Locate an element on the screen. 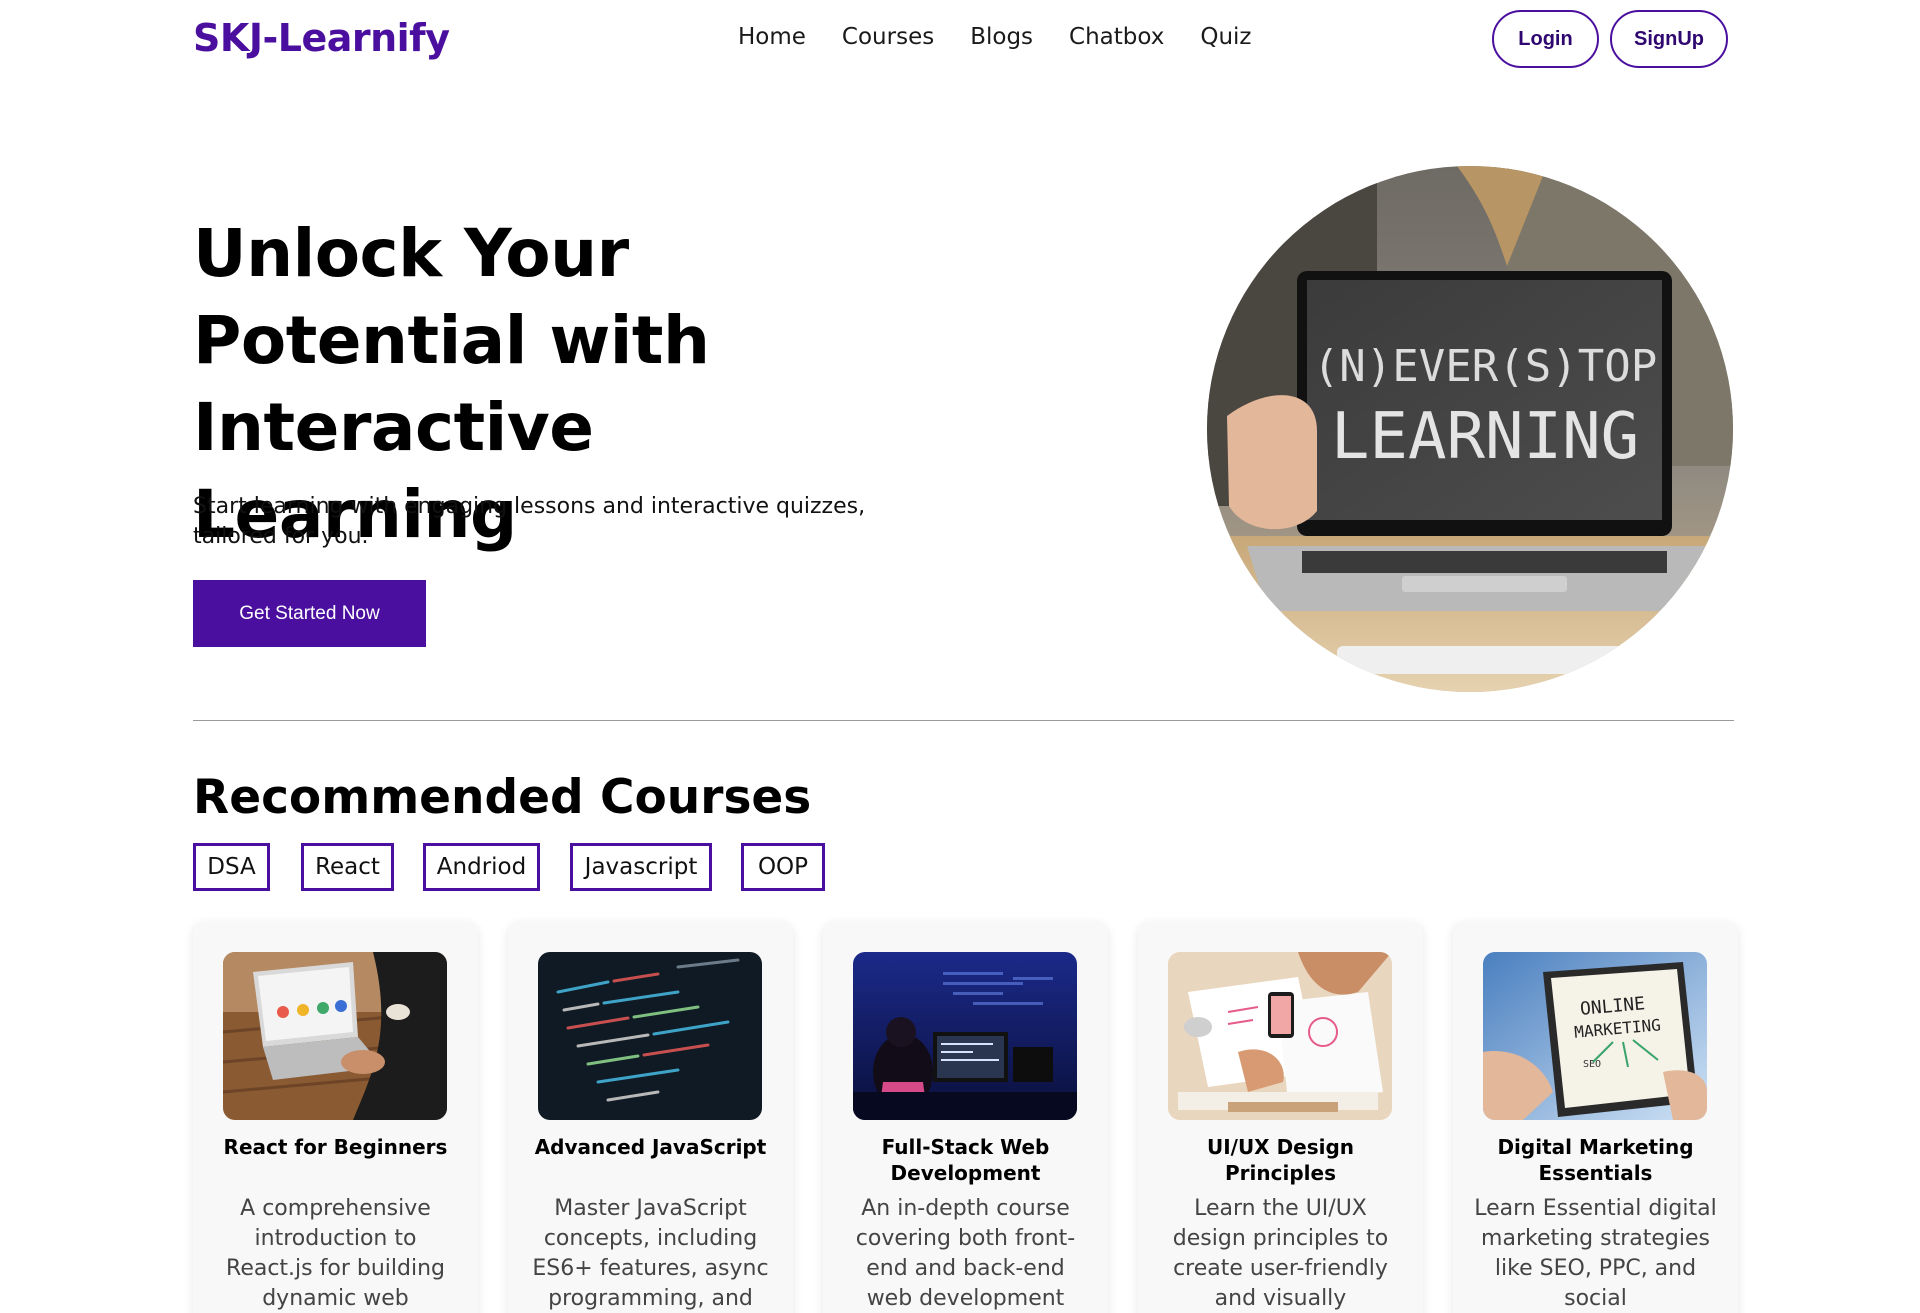 Image resolution: width=1920 pixels, height=1313 pixels. nav-links: Home Courses Blogs Chatbox Quiz is located at coordinates (1013, 37).